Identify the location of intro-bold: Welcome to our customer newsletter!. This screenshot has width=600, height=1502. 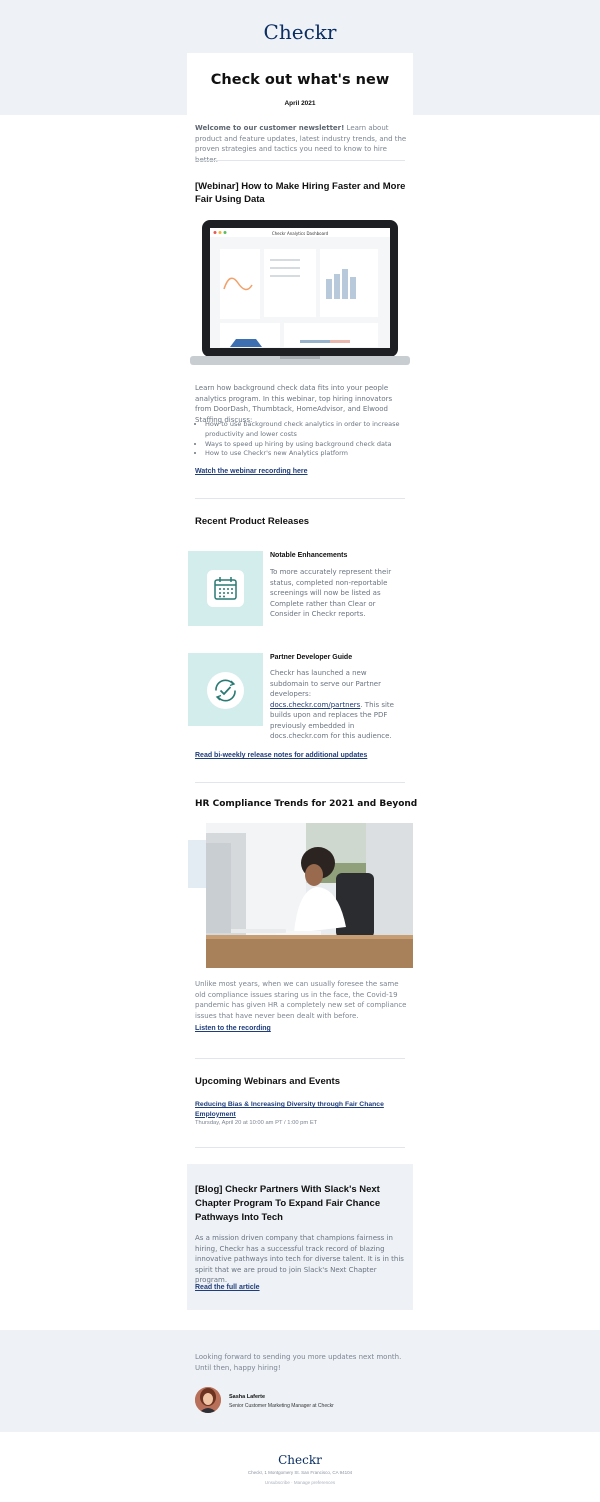
(270, 128).